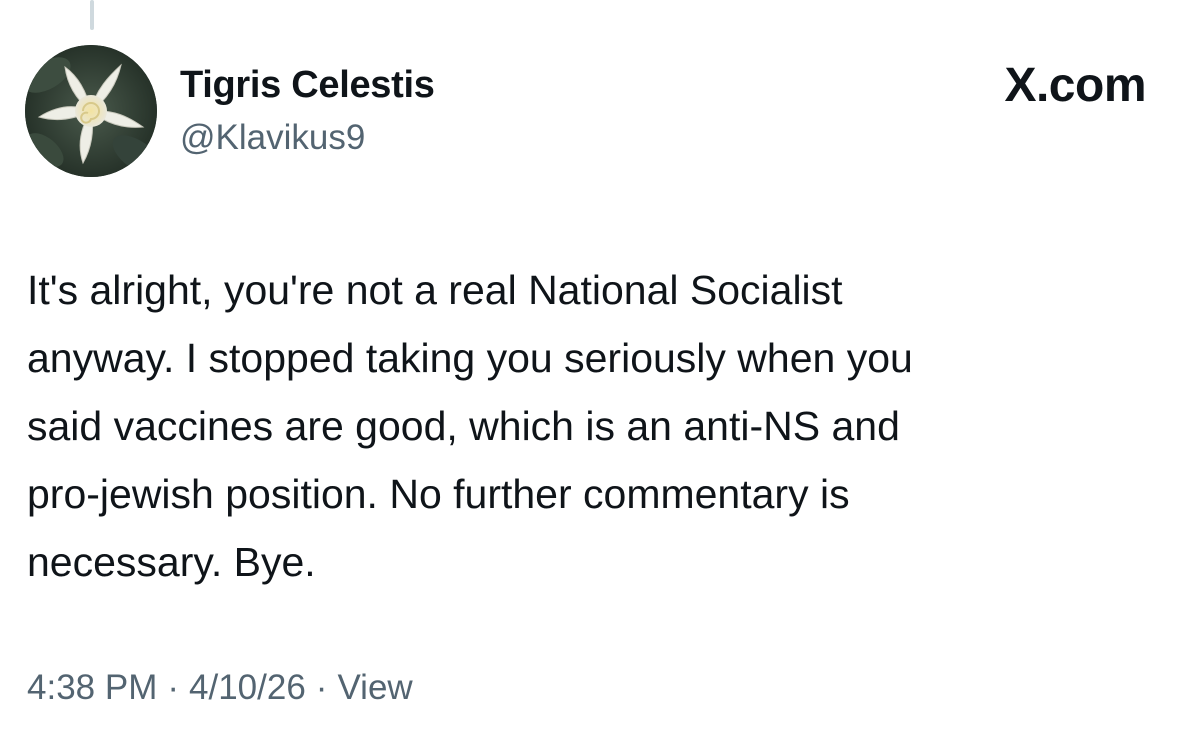  What do you see at coordinates (92, 688) in the screenshot?
I see `post-time: 4:38 PM` at bounding box center [92, 688].